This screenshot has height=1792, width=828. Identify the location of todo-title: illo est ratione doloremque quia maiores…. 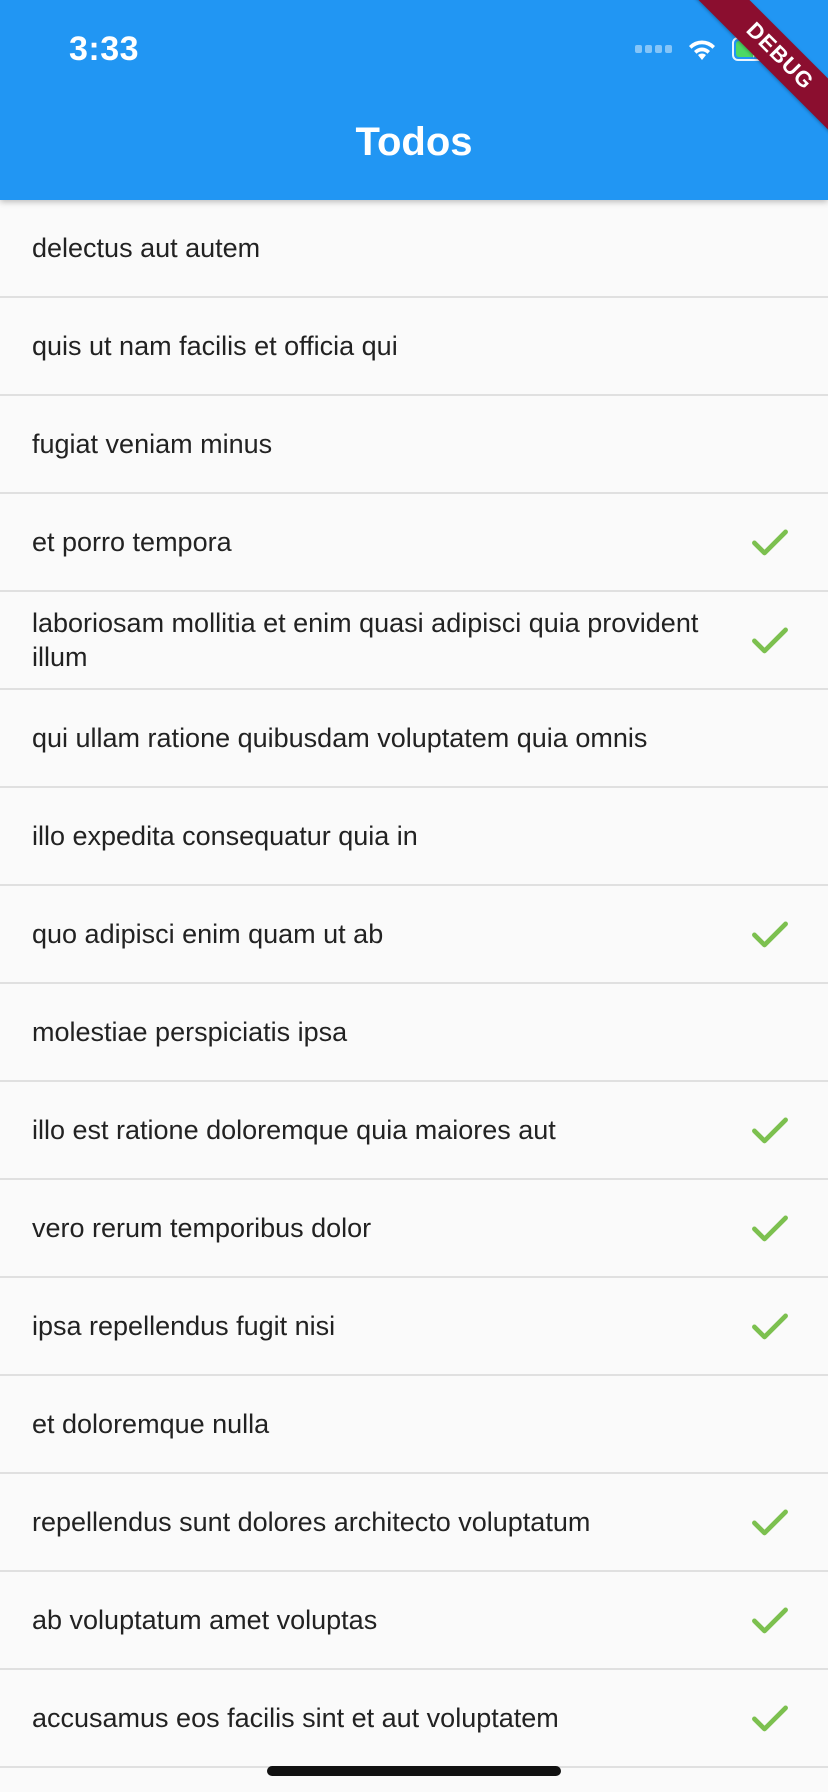
(294, 1130).